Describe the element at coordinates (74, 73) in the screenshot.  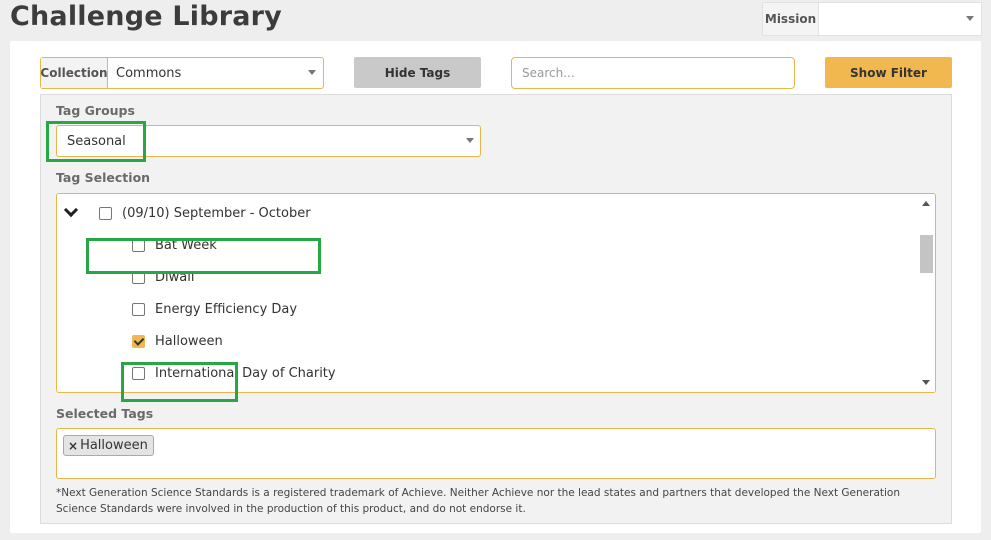
I see `collection-label: Collection` at that location.